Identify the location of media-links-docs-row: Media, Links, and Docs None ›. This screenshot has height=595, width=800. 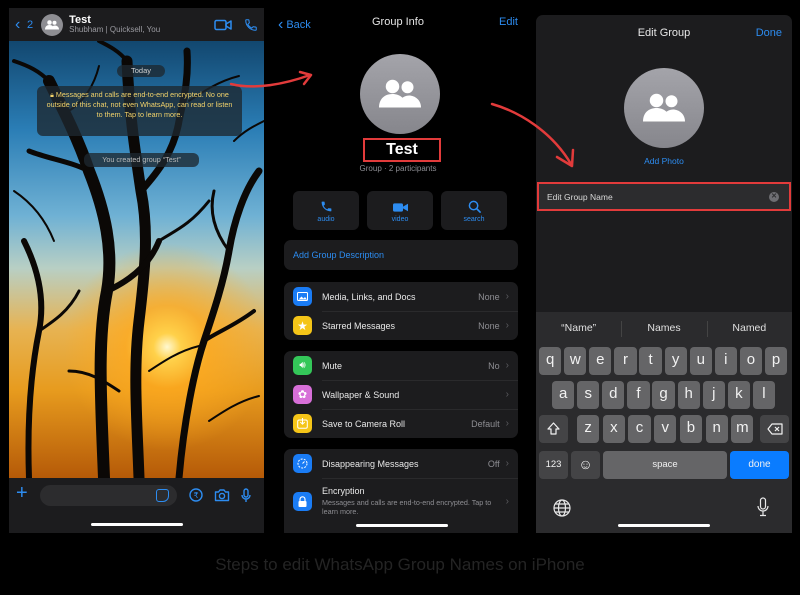
(401, 296).